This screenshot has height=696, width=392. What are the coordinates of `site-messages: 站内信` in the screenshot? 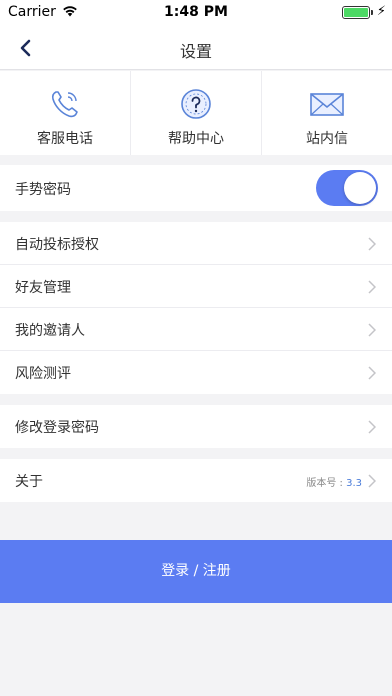 It's located at (327, 113).